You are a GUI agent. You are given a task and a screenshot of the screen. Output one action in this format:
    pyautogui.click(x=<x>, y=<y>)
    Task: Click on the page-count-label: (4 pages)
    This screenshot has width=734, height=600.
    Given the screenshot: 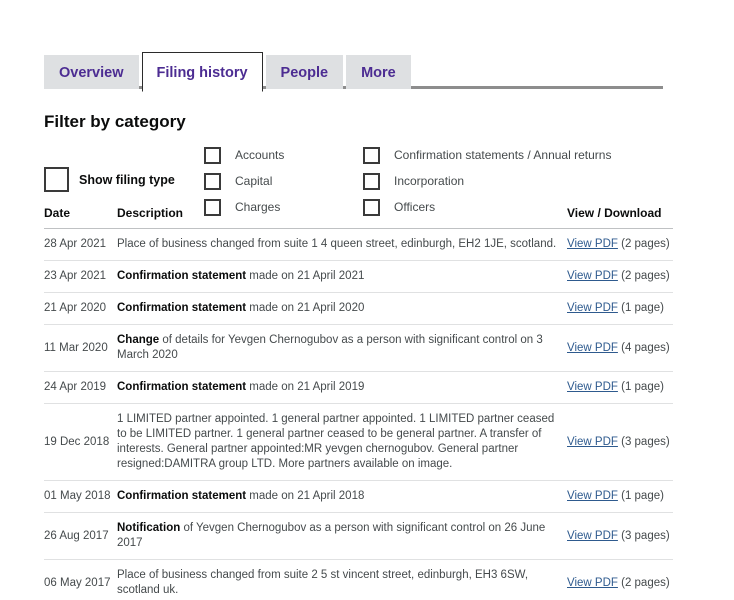 What is the action you would take?
    pyautogui.click(x=643, y=347)
    